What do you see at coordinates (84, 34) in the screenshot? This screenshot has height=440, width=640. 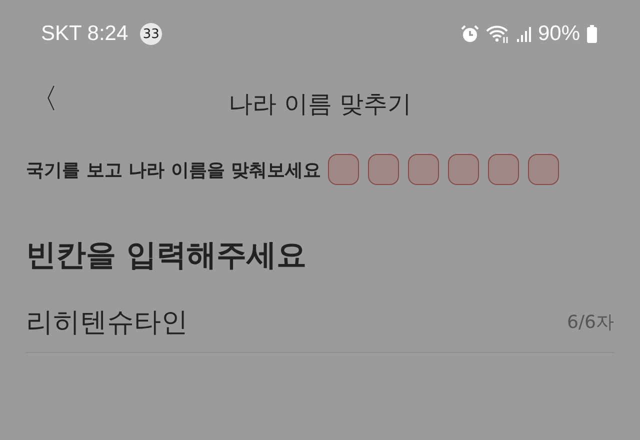 I see `carrier-time: SKT 8:24` at bounding box center [84, 34].